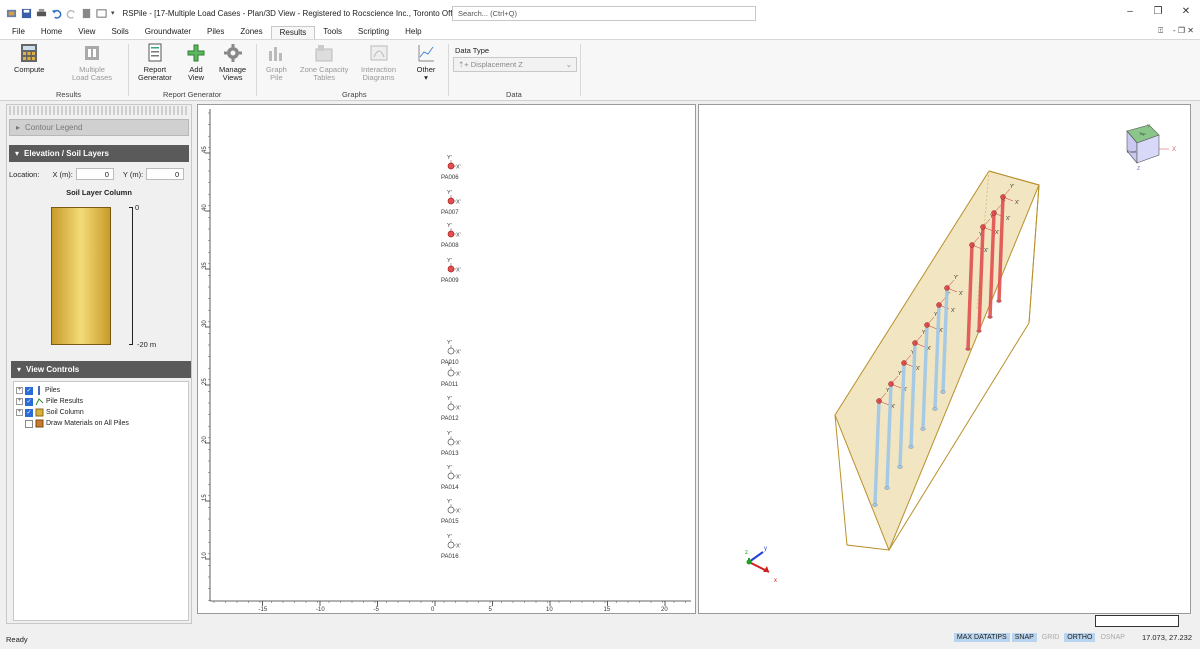  I want to click on multiple-load-cases-label: Multiple Load Cases, so click(92, 73).